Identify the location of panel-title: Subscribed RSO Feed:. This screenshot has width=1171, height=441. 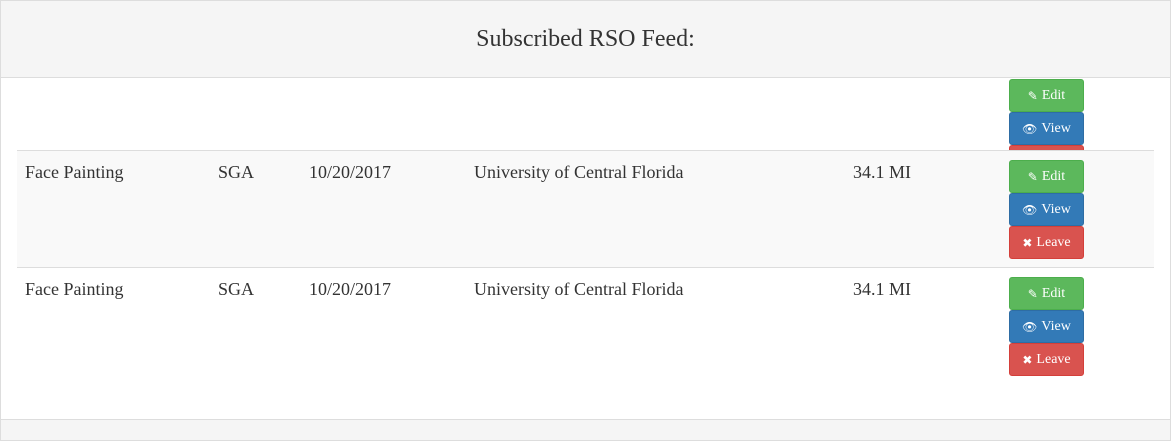
(585, 38).